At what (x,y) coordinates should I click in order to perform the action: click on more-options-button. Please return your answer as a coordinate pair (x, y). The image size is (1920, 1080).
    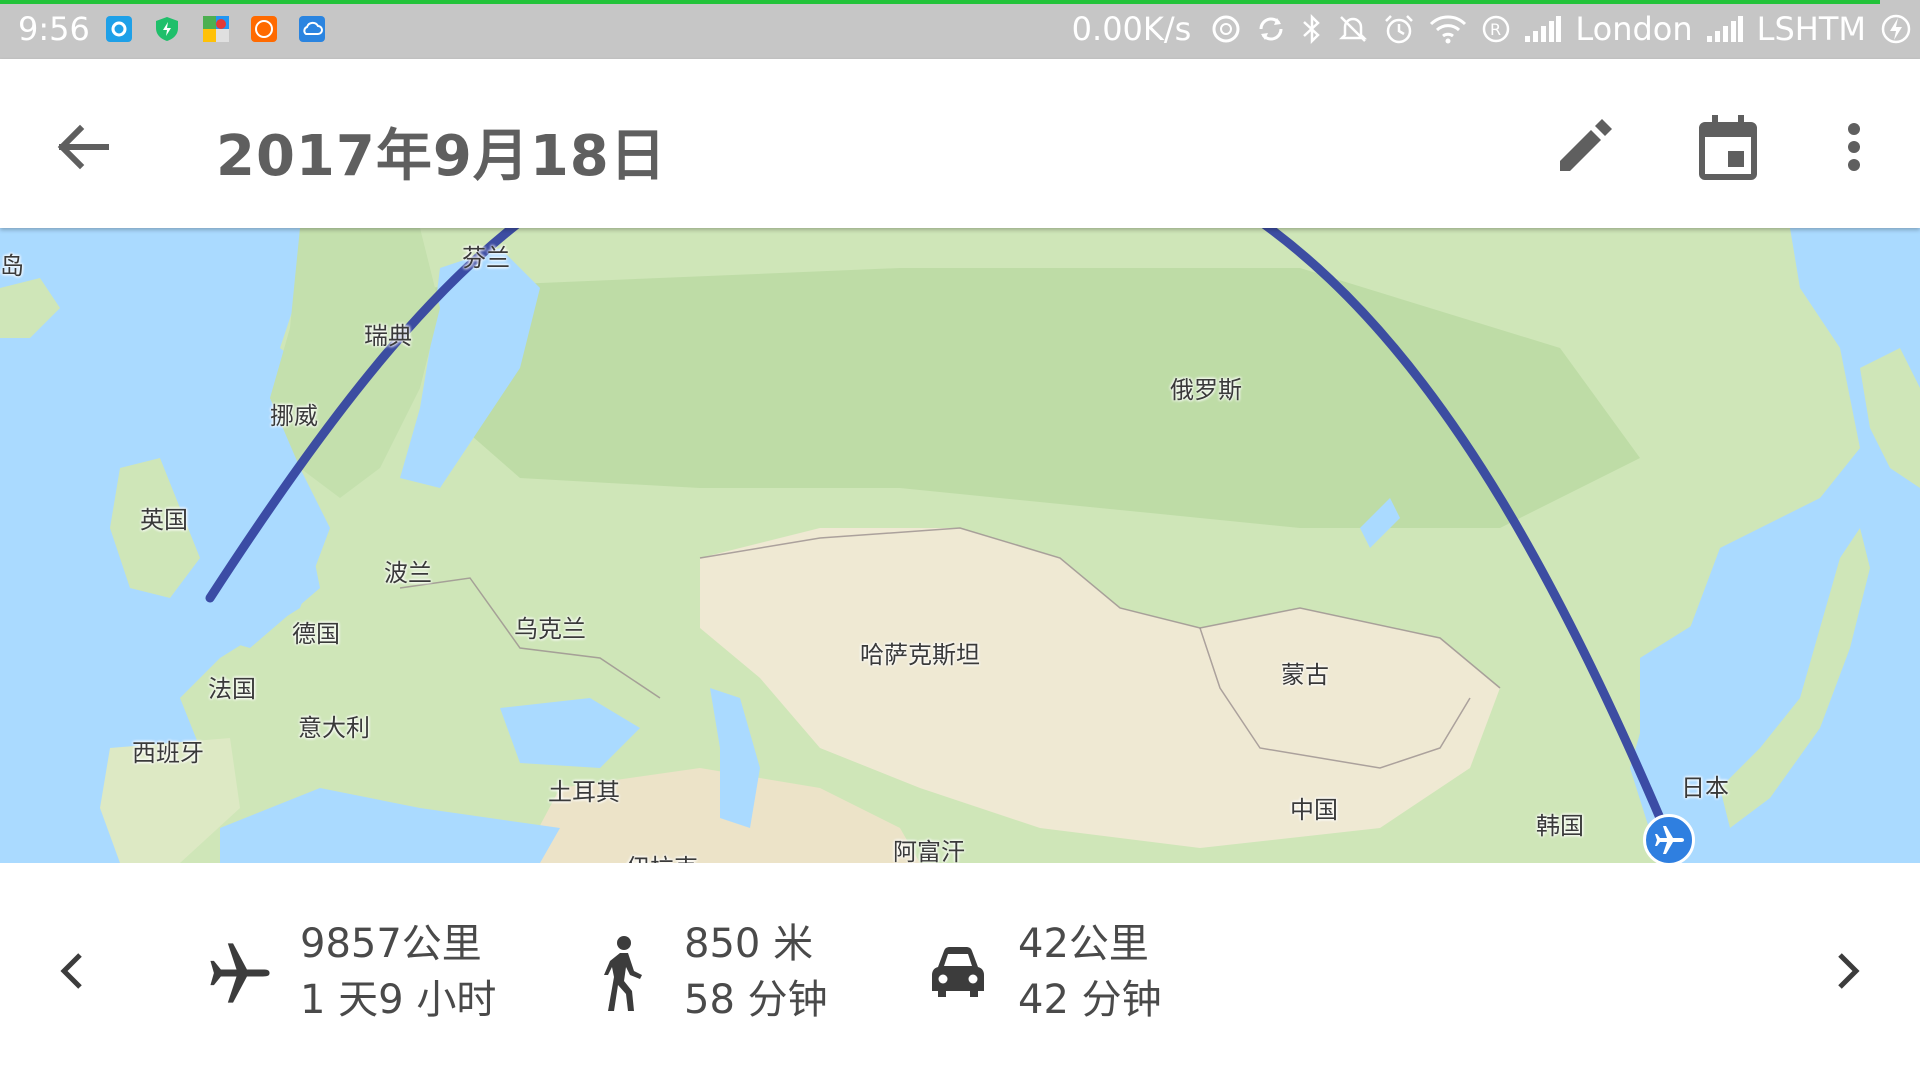
    Looking at the image, I should click on (1854, 147).